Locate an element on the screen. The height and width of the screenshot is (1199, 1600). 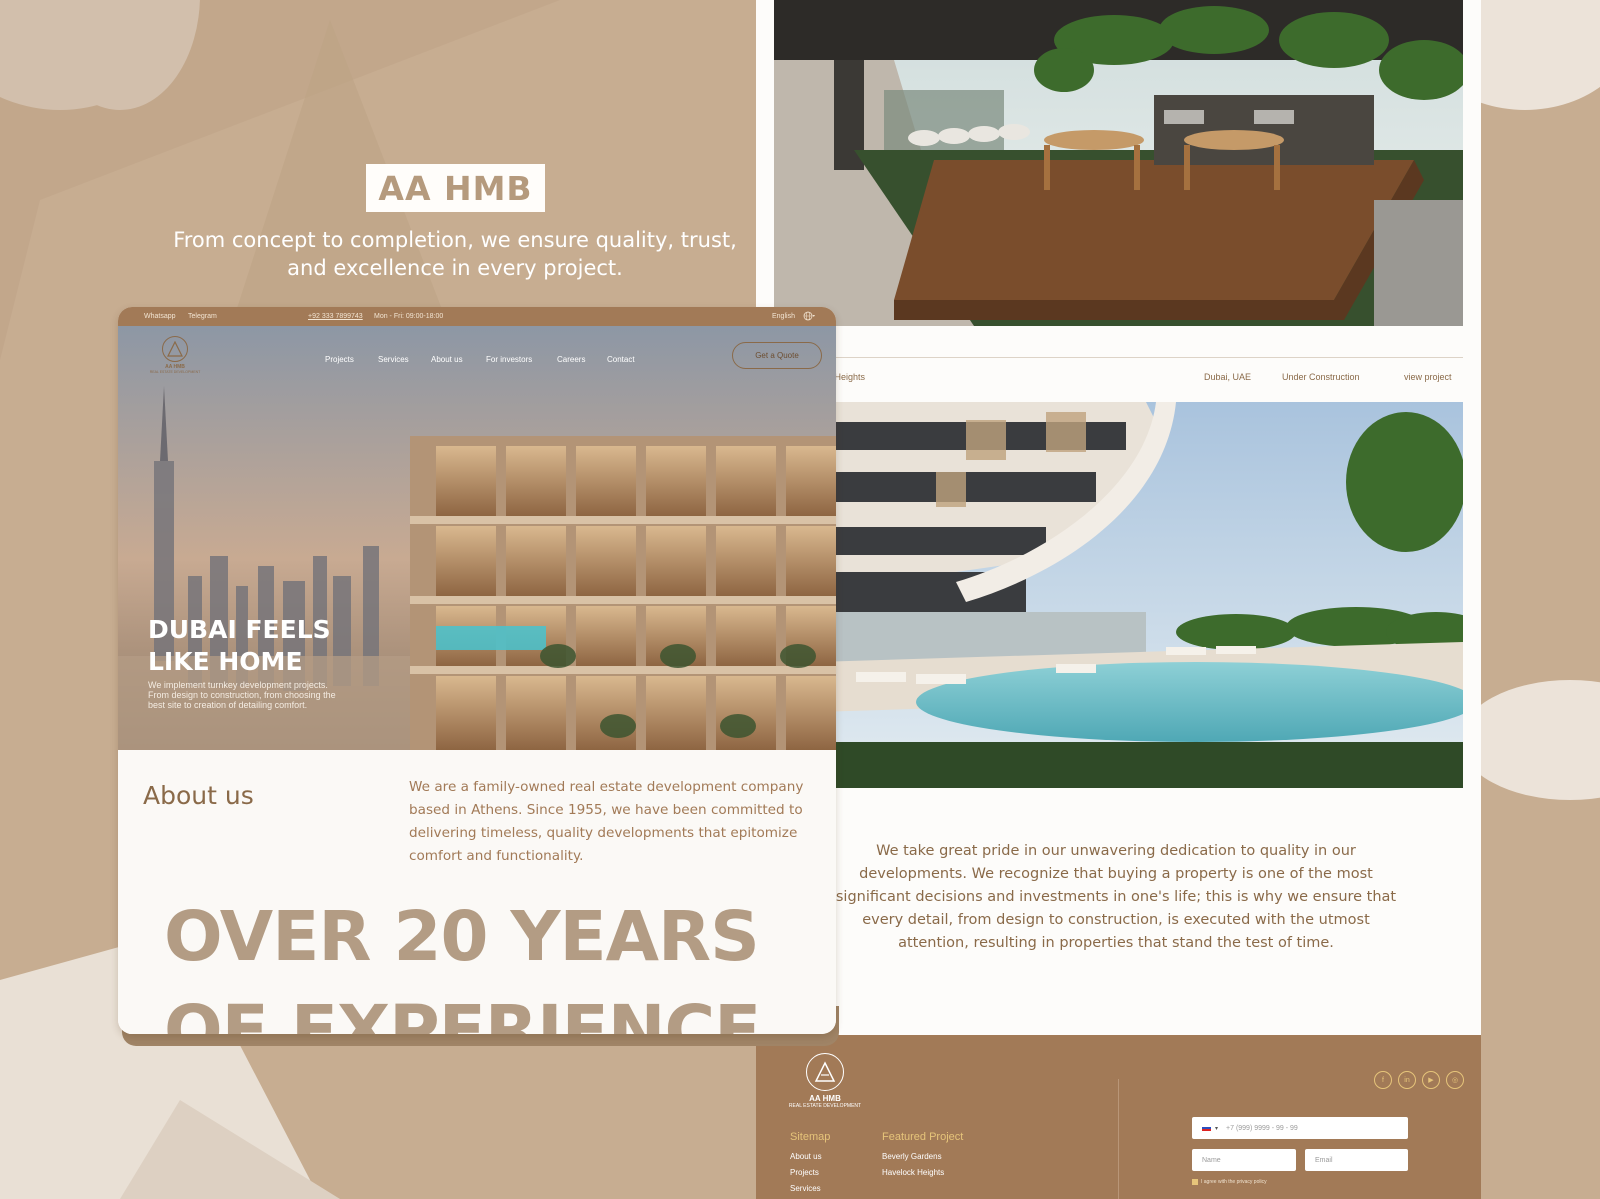
footer-logo: AA HMB REAL ESTATE DEVELOPMENT is located at coordinates (825, 1081).